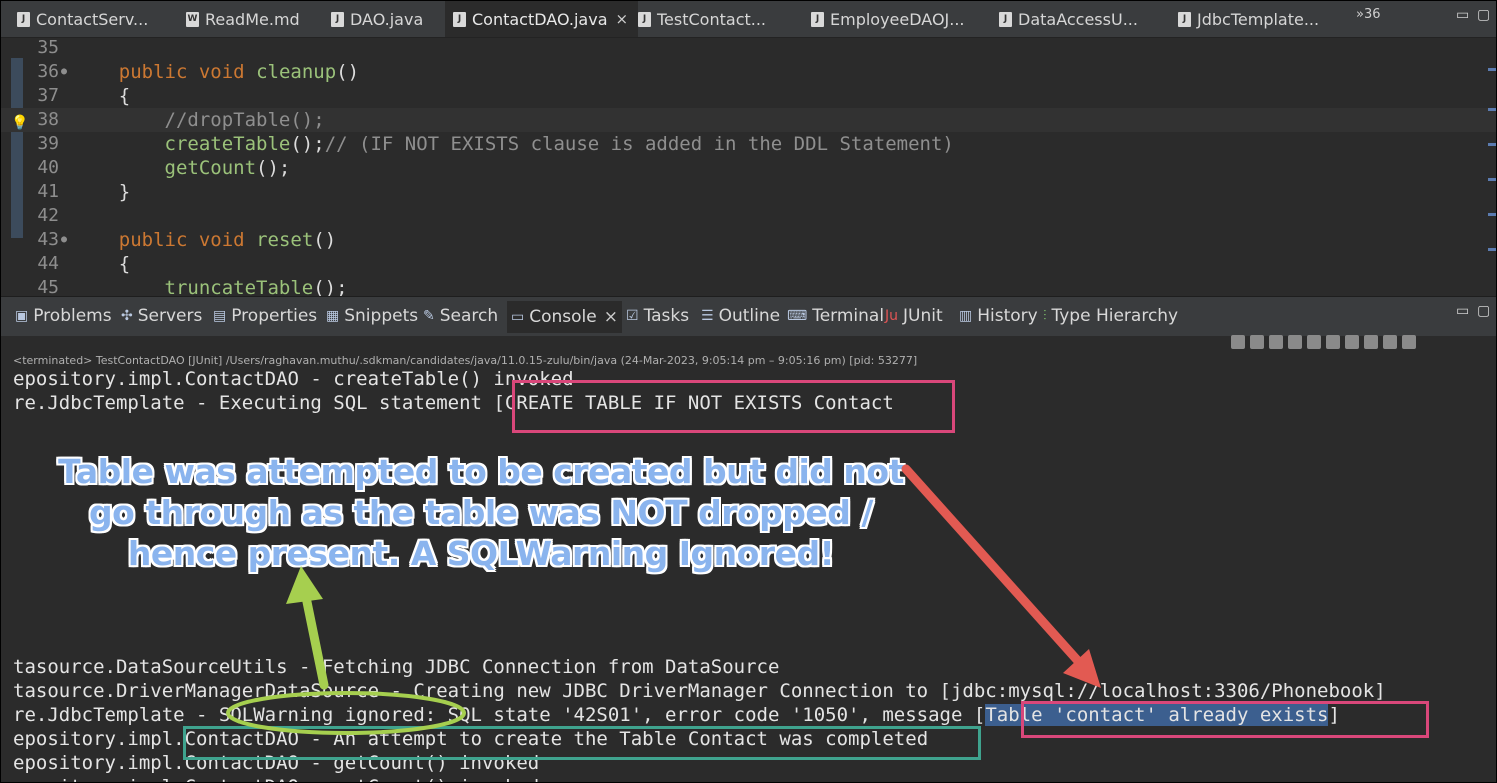 This screenshot has height=783, width=1497. I want to click on tab-label: Tasks, so click(666, 316).